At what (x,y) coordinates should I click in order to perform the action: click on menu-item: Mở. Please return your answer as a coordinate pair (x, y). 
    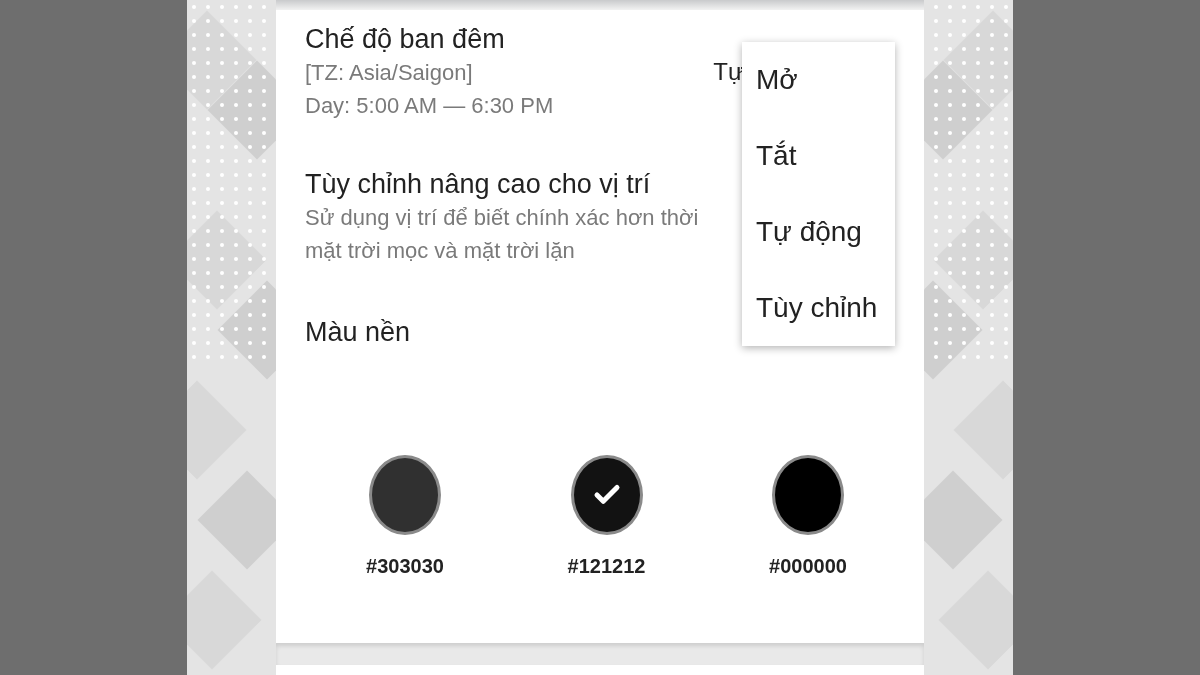
    Looking at the image, I should click on (818, 80).